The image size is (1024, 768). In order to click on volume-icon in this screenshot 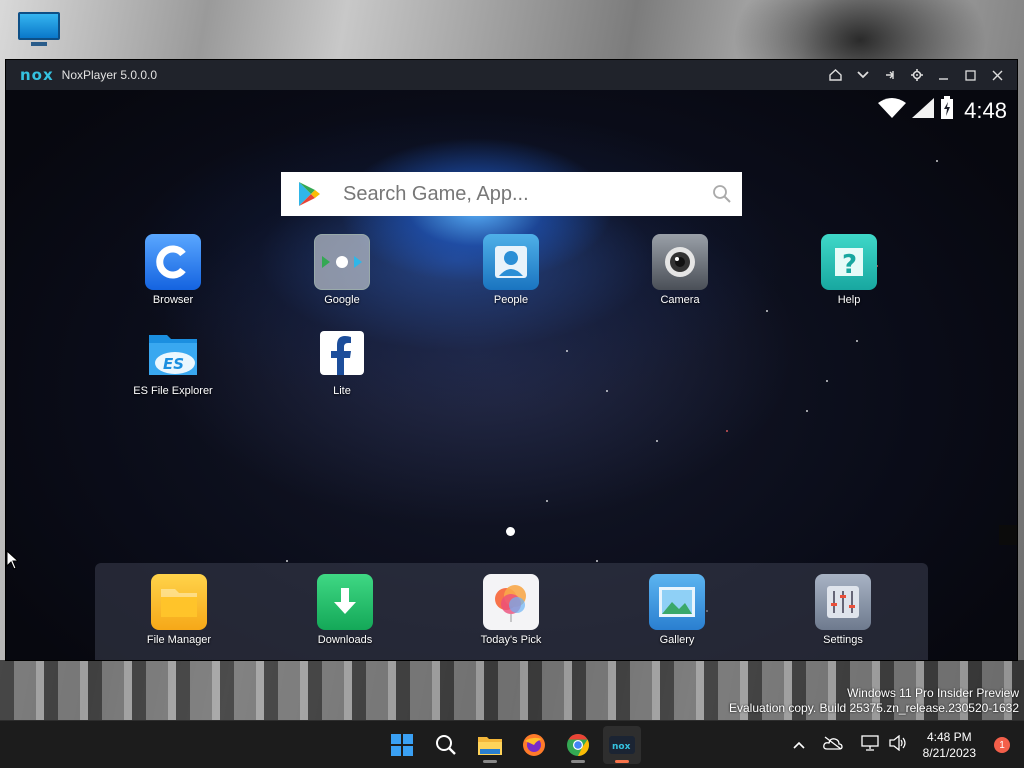, I will do `click(897, 745)`.